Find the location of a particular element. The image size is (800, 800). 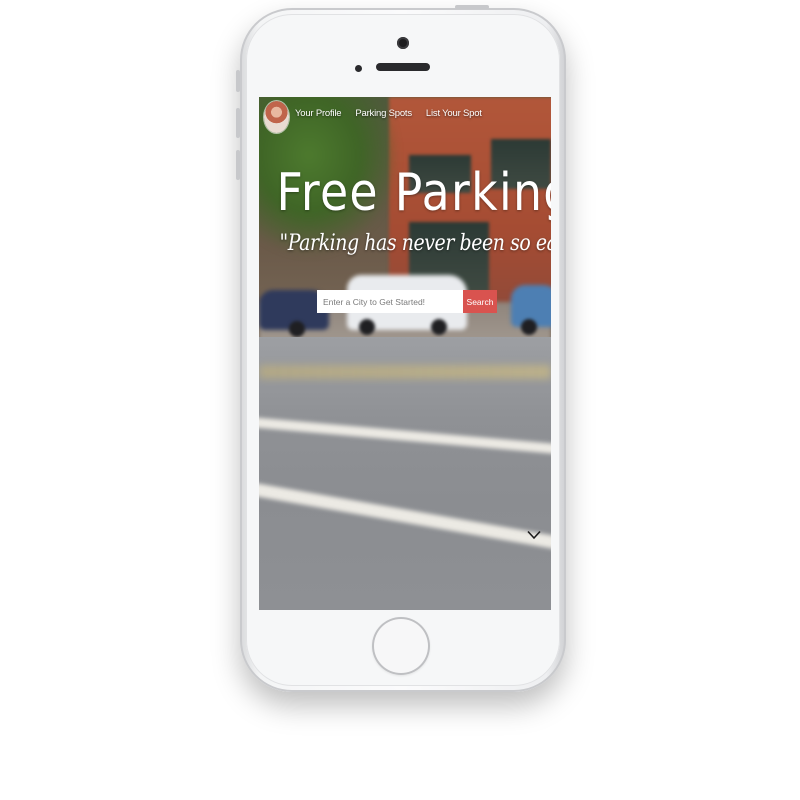

volume-down-button is located at coordinates (238, 165).